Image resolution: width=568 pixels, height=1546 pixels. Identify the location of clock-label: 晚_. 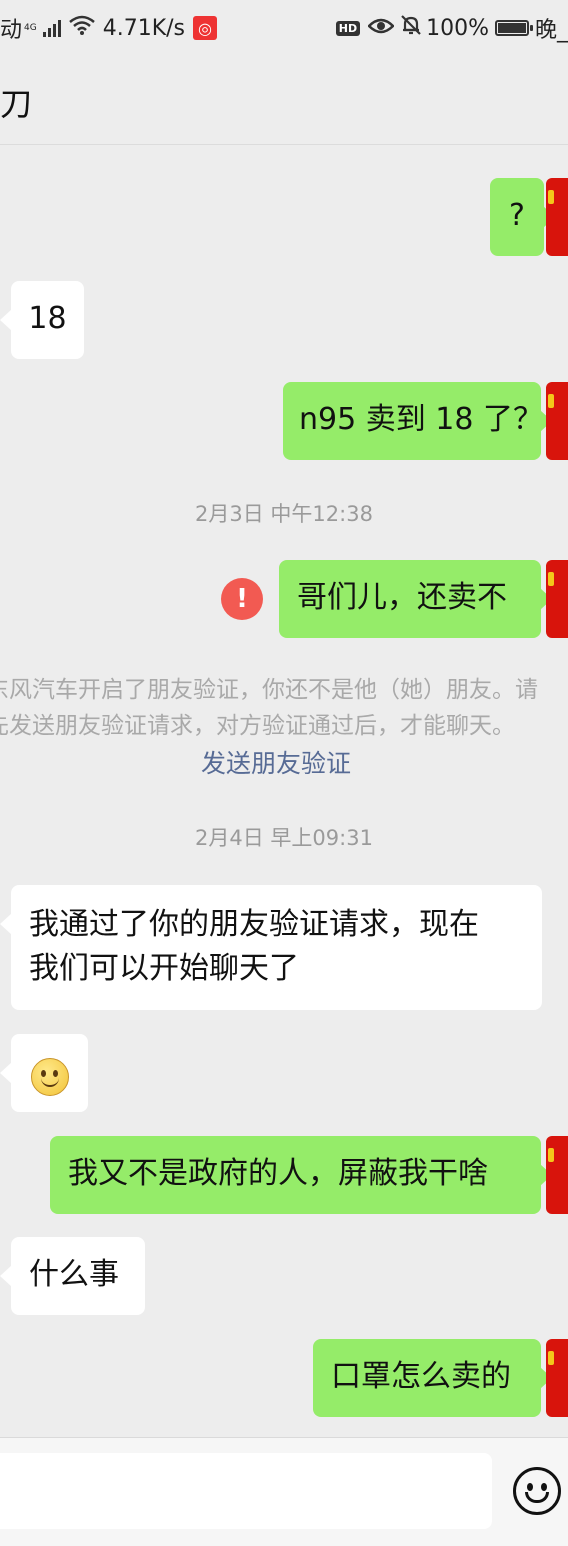
(551, 30).